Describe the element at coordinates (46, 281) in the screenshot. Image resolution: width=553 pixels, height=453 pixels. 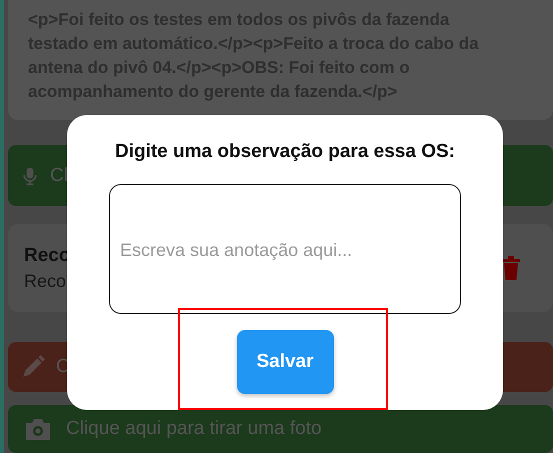
I see `recording-subtitle: Reco` at that location.